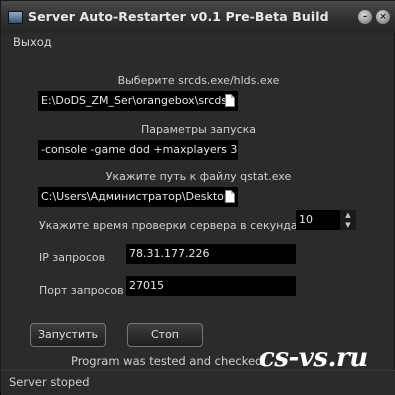 This screenshot has width=395, height=395. I want to click on menu-bar: Выход, so click(198, 43).